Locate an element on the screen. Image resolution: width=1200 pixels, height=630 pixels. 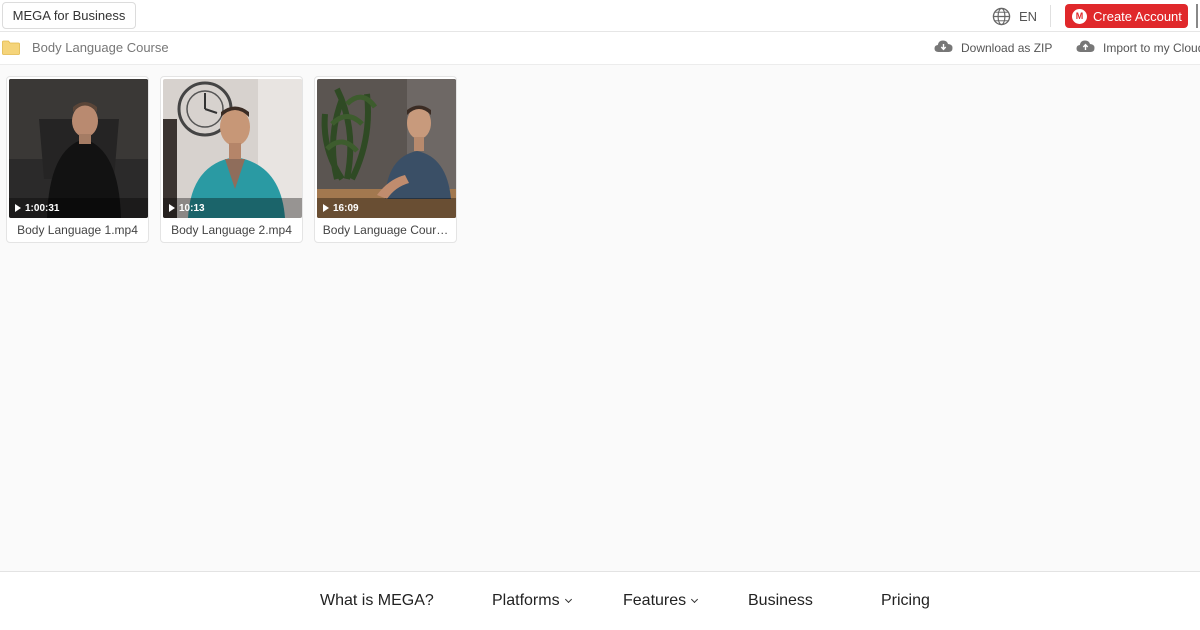
create-account-button: M Create Account is located at coordinates (1126, 16).